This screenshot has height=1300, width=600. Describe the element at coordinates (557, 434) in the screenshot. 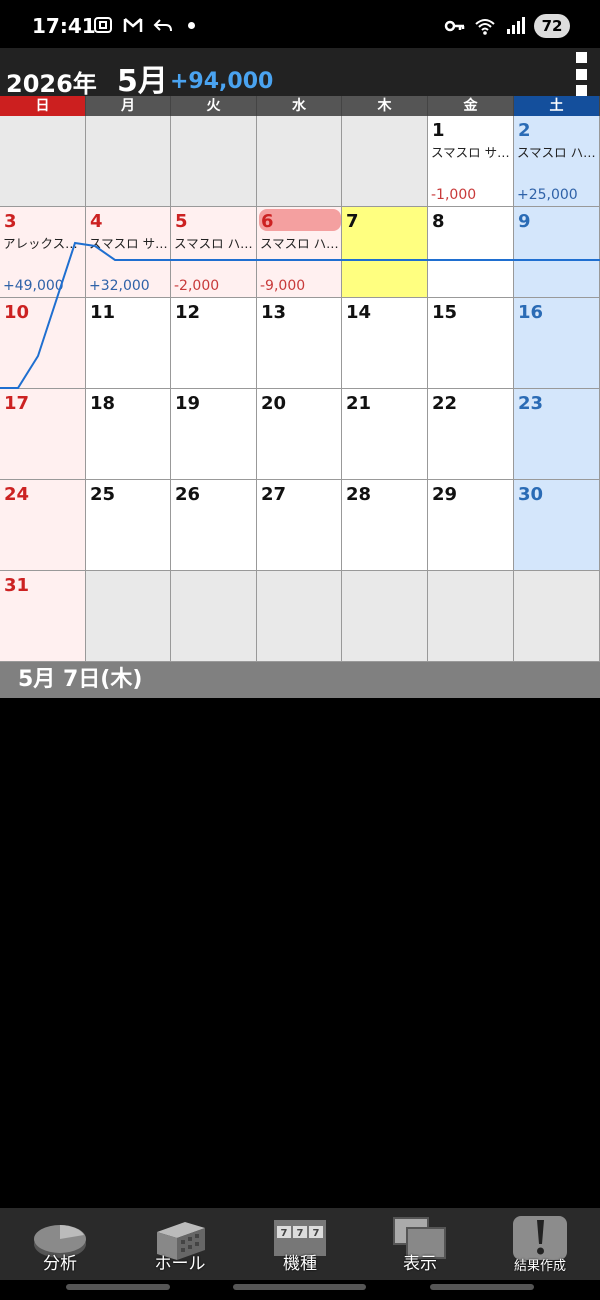

I see `calendar-day-cell: 23` at that location.